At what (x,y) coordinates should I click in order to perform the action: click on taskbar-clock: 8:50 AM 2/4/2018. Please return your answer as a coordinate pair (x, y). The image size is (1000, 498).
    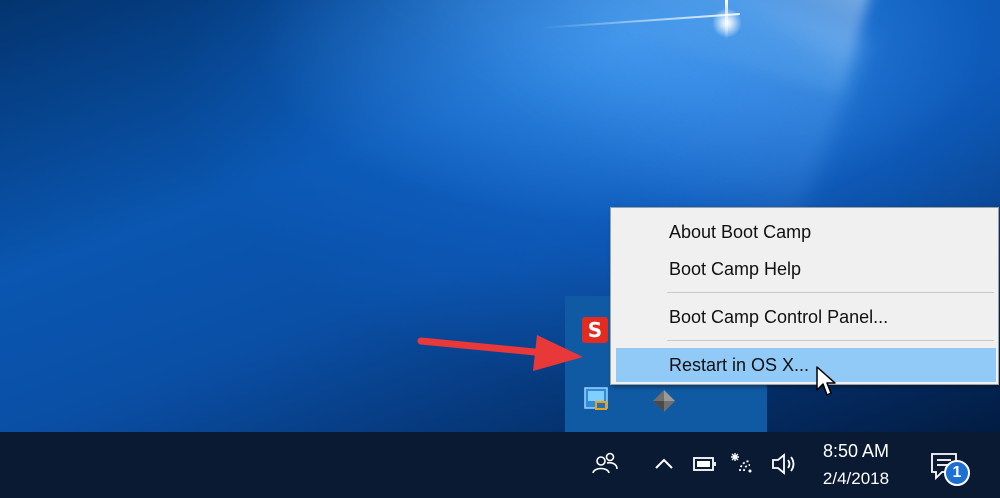
    Looking at the image, I should click on (856, 465).